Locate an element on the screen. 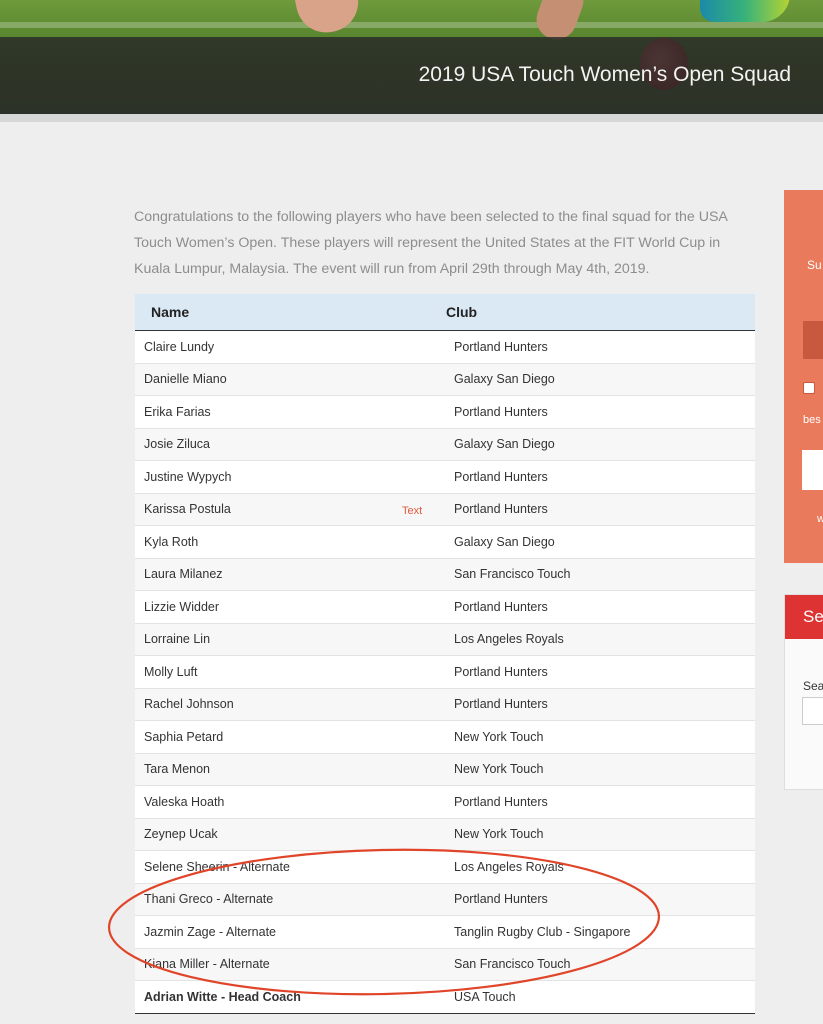 The width and height of the screenshot is (823, 1024). player-name-cell: Rachel Johnson is located at coordinates (290, 704).